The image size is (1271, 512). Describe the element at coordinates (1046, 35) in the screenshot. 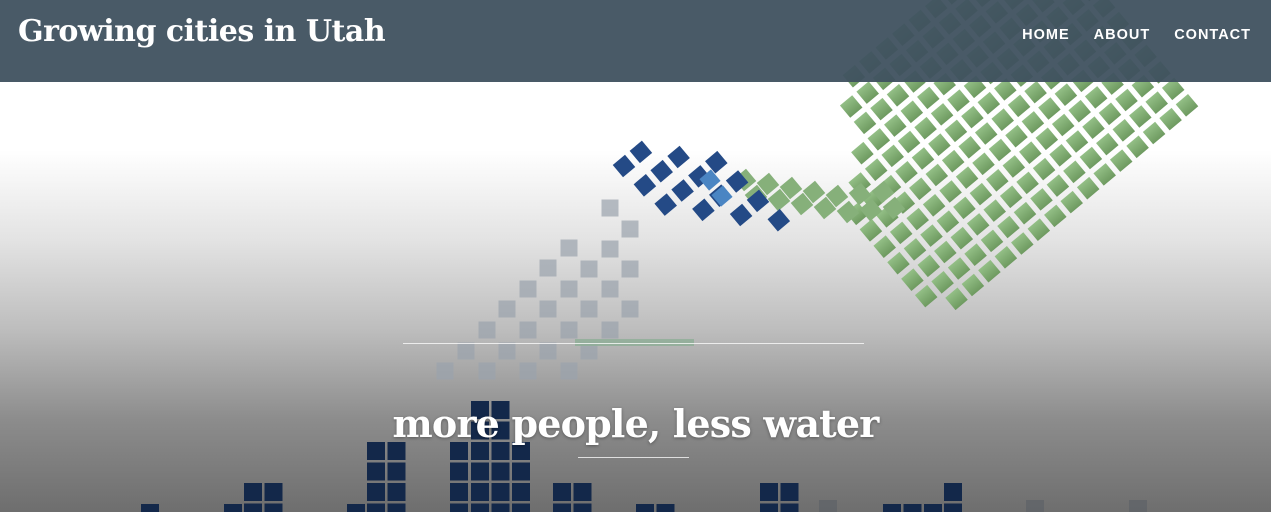

I see `nav-home: HOME` at that location.